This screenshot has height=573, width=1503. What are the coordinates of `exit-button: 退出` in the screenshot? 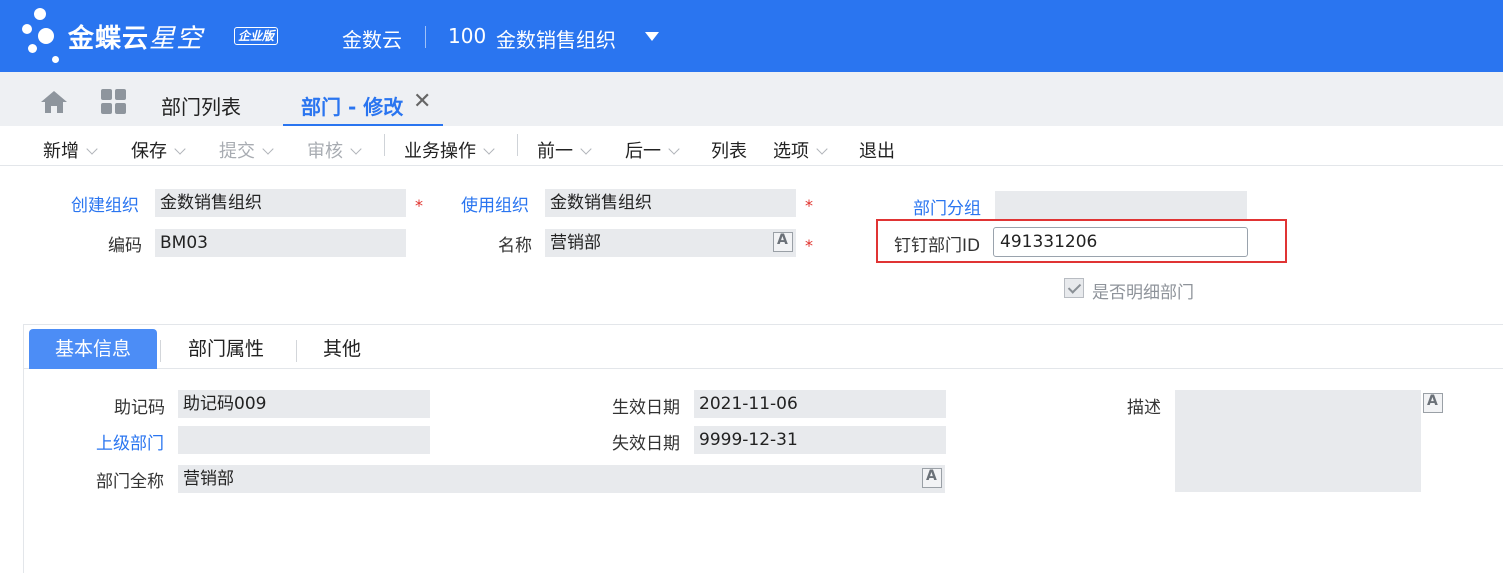 It's located at (877, 150).